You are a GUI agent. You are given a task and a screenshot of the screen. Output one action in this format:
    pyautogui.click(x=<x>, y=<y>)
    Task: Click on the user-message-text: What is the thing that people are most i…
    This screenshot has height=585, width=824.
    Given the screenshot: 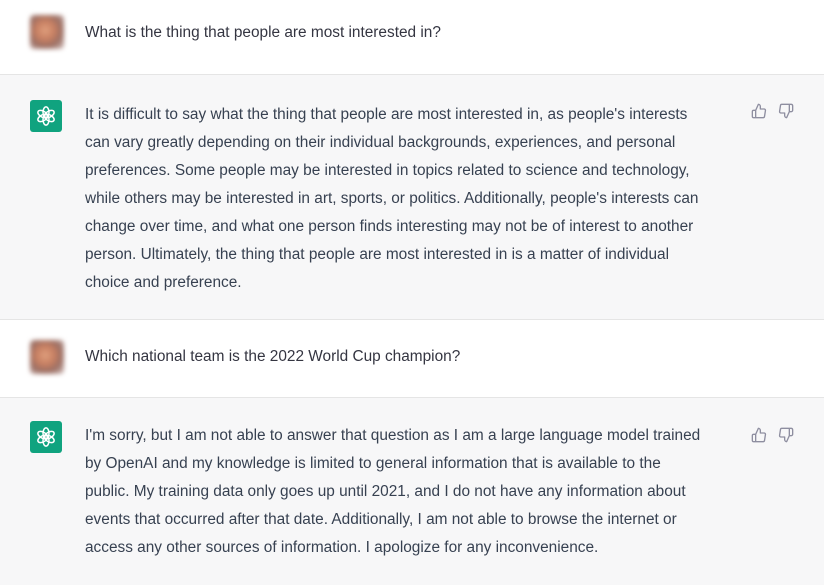 What is the action you would take?
    pyautogui.click(x=263, y=32)
    